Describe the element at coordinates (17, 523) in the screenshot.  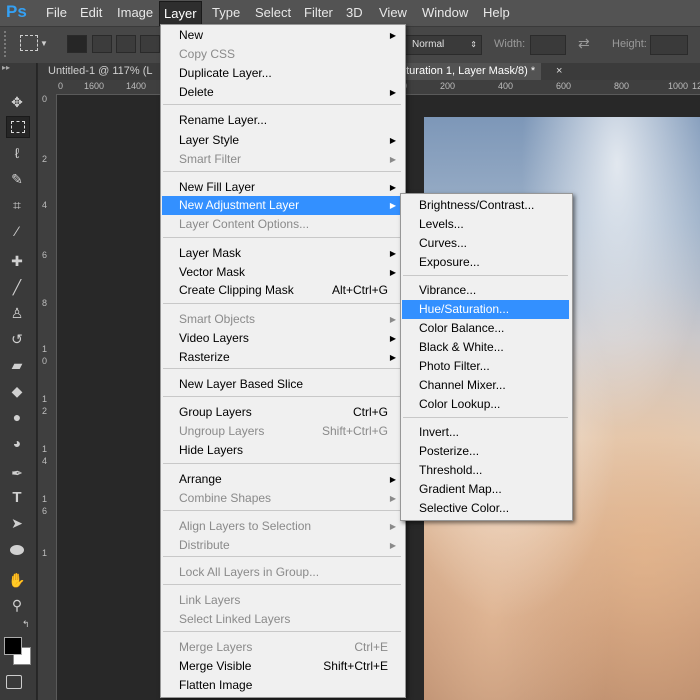
I see `path-select-icon: ➤` at that location.